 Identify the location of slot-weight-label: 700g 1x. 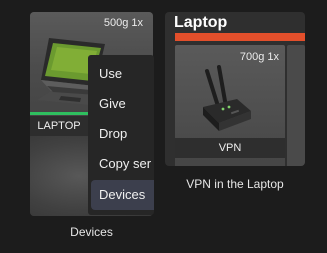
(259, 57).